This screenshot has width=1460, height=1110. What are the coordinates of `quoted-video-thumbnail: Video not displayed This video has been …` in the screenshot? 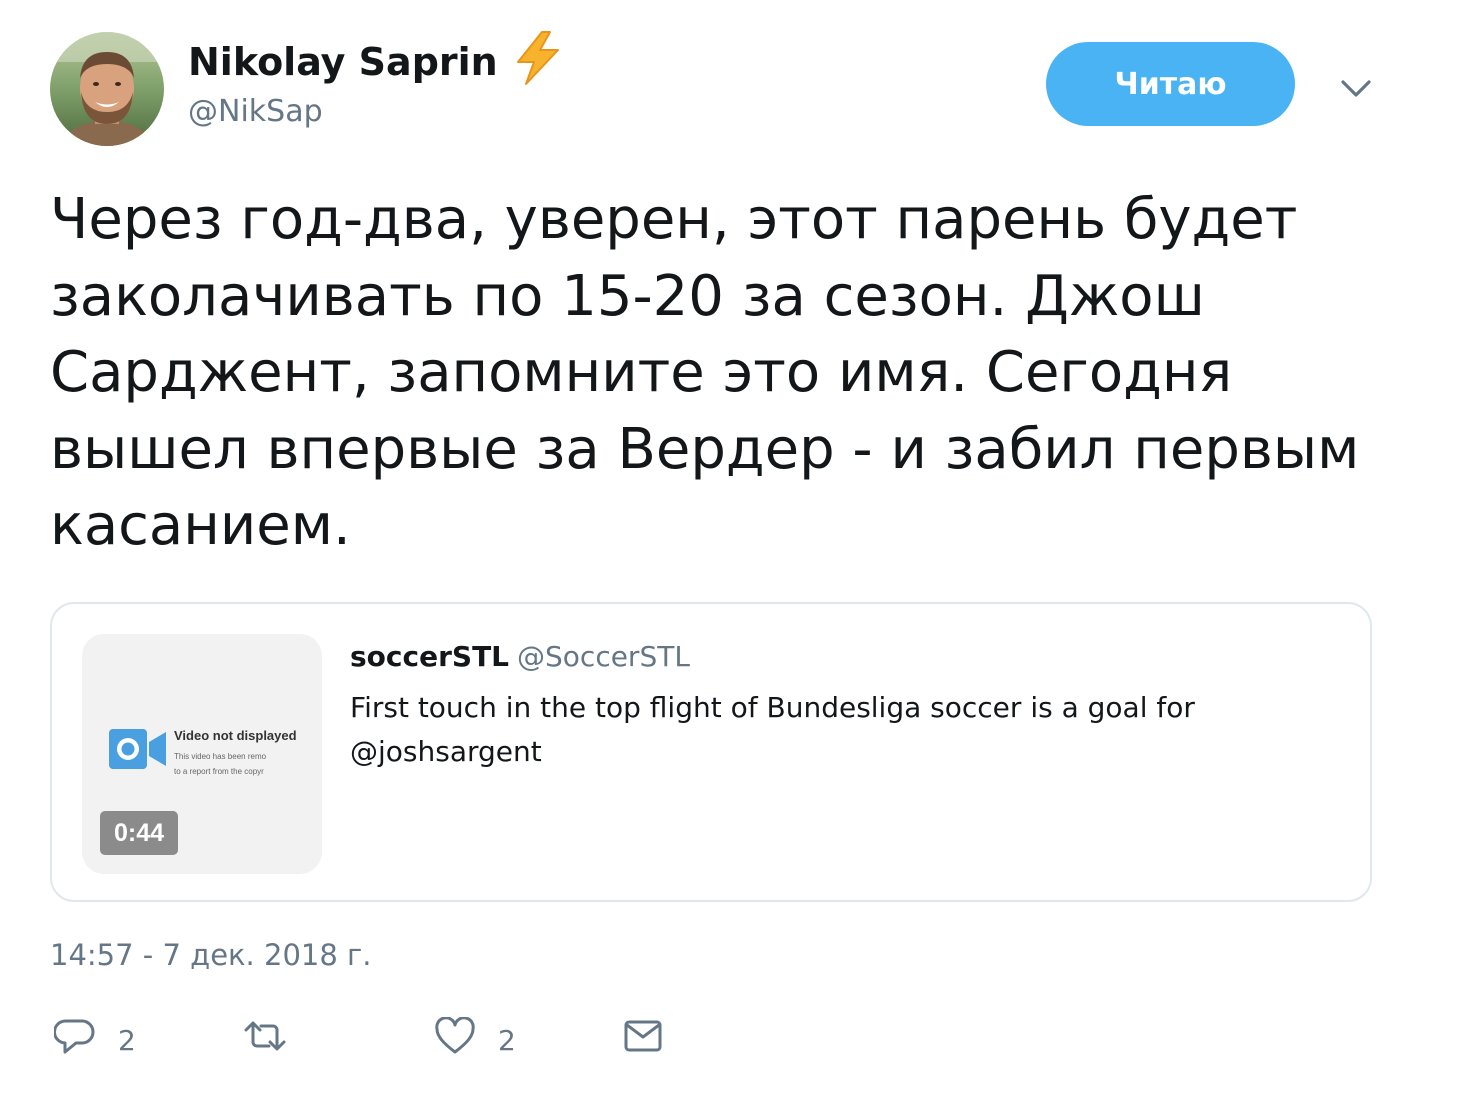 It's located at (202, 754).